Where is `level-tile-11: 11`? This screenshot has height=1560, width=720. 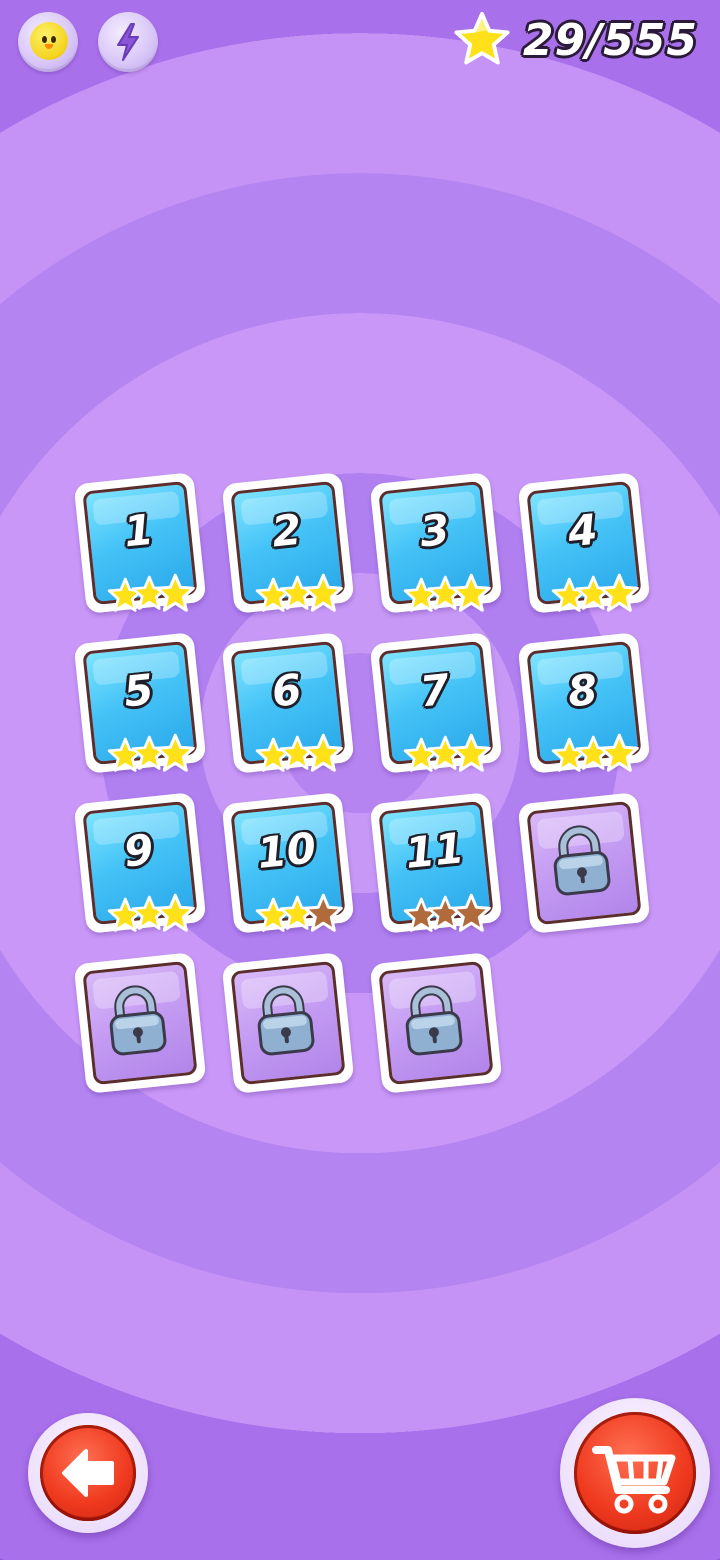
level-tile-11: 11 is located at coordinates (436, 863).